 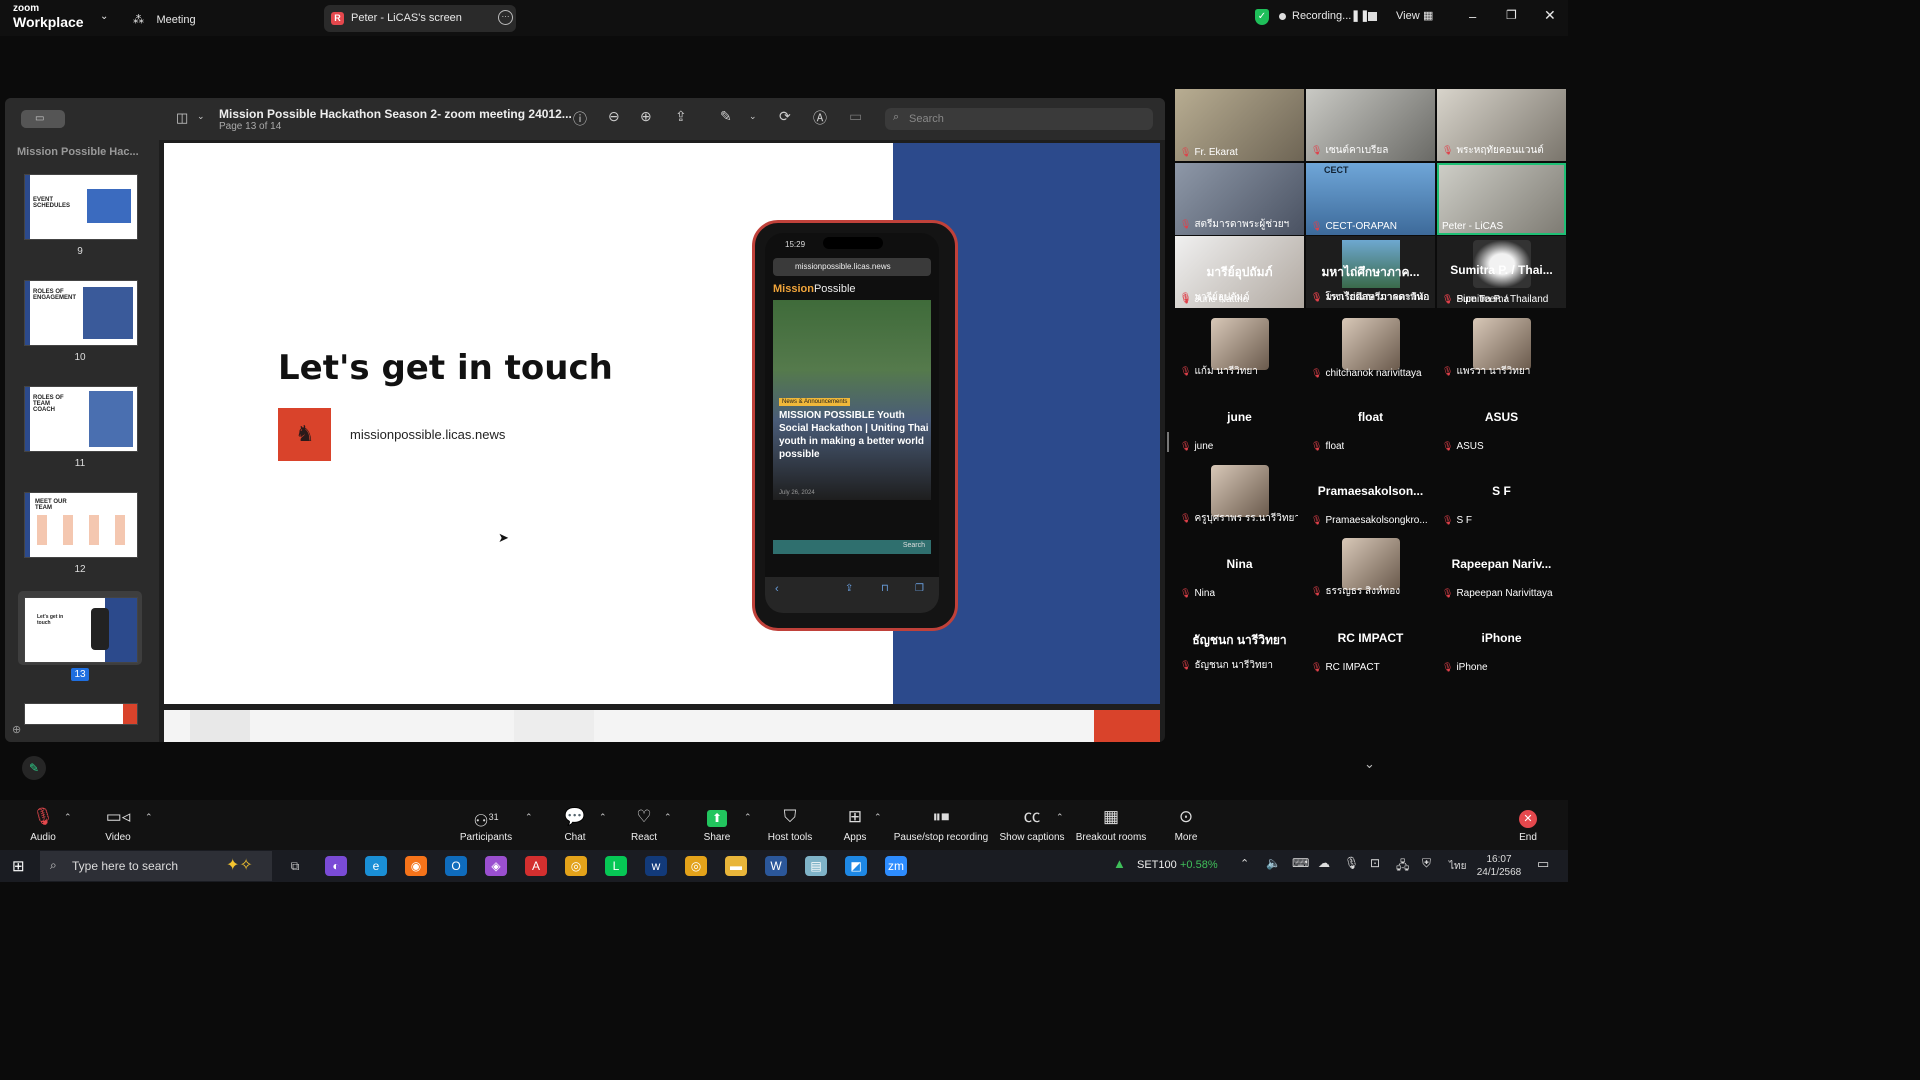 I want to click on stock-name: SET100, so click(x=1157, y=865).